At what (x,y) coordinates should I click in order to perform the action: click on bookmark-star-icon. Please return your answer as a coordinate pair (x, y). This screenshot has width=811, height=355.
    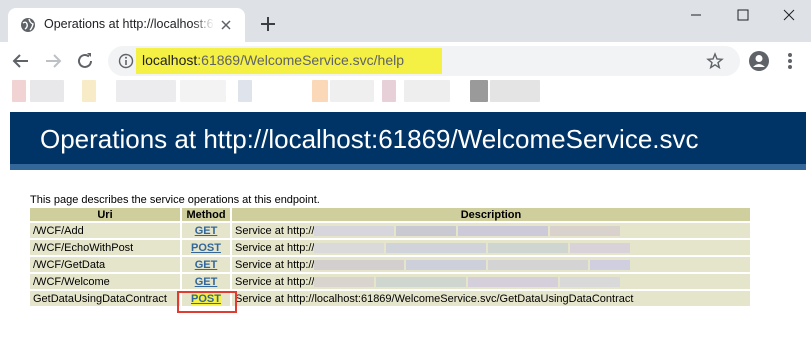
    Looking at the image, I should click on (715, 61).